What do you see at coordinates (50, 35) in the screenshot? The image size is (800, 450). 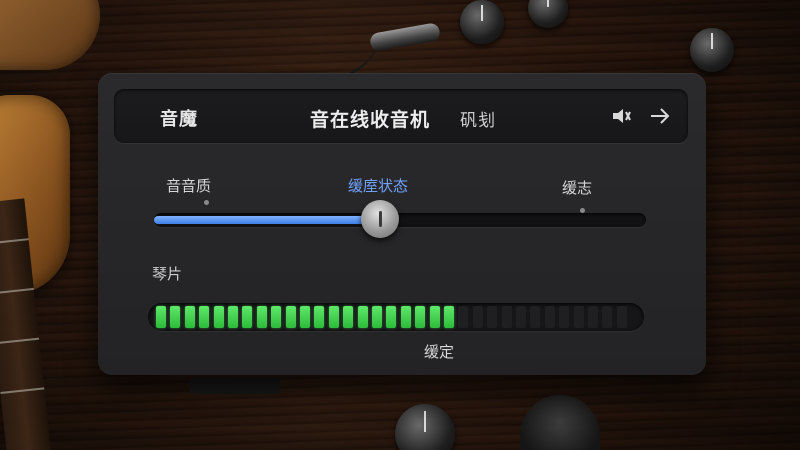 I see `guitar-body-decoration` at bounding box center [50, 35].